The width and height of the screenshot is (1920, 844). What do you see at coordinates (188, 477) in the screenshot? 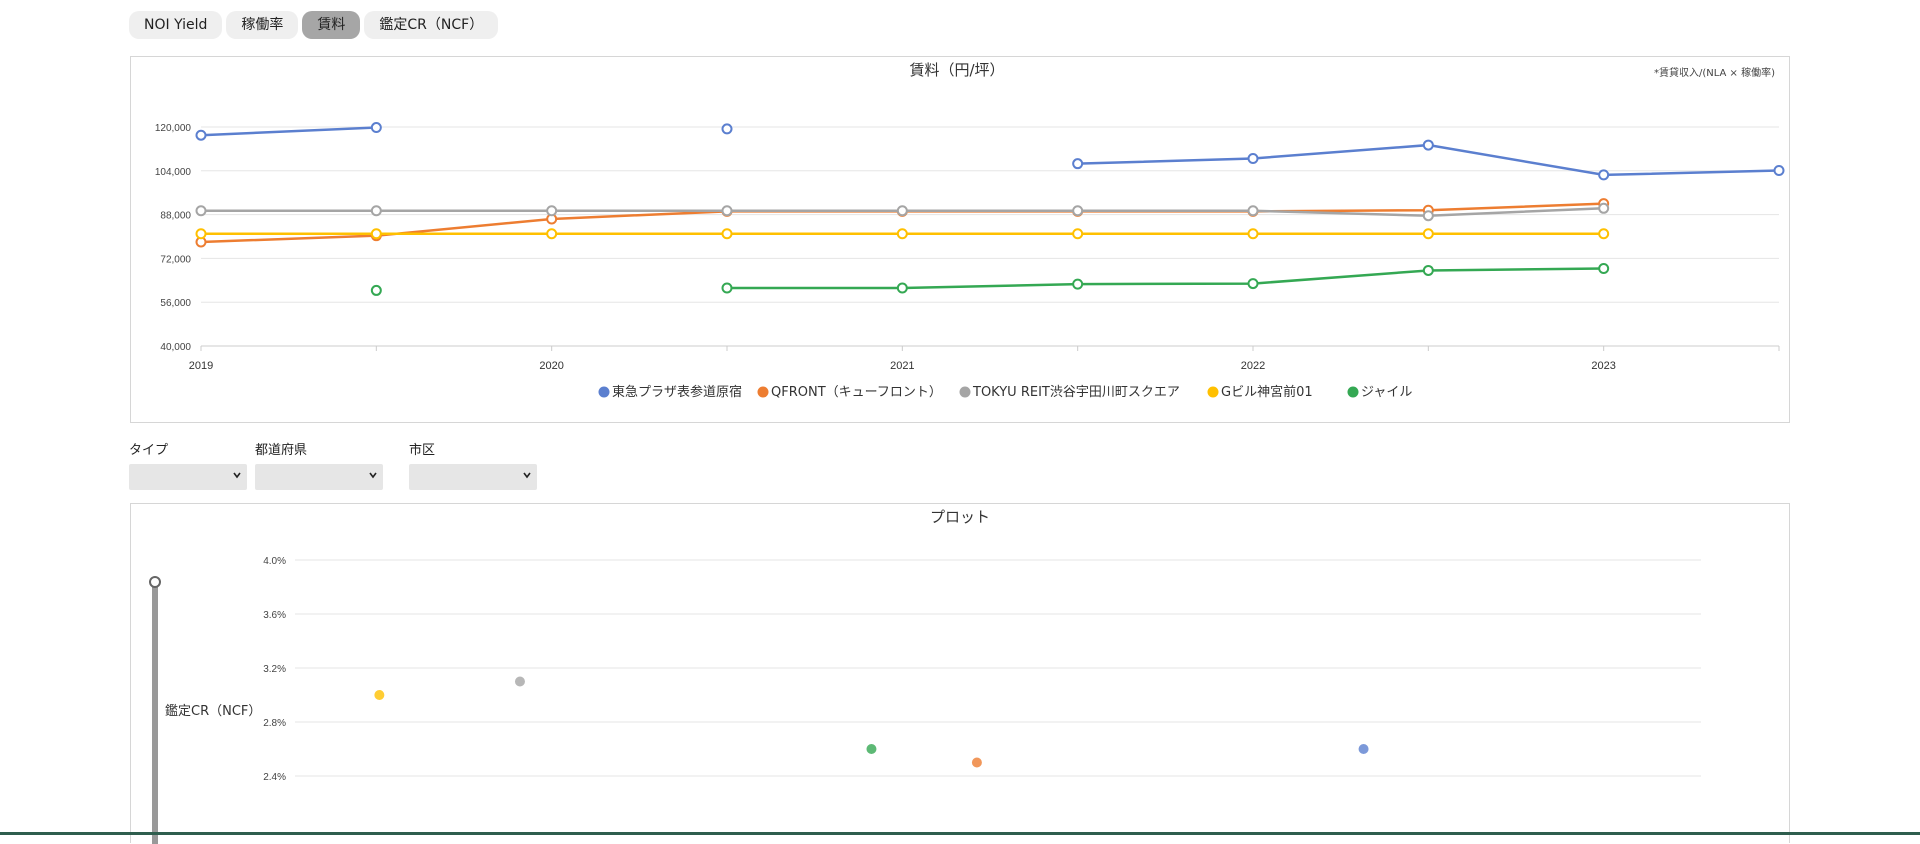
I see `type-select` at bounding box center [188, 477].